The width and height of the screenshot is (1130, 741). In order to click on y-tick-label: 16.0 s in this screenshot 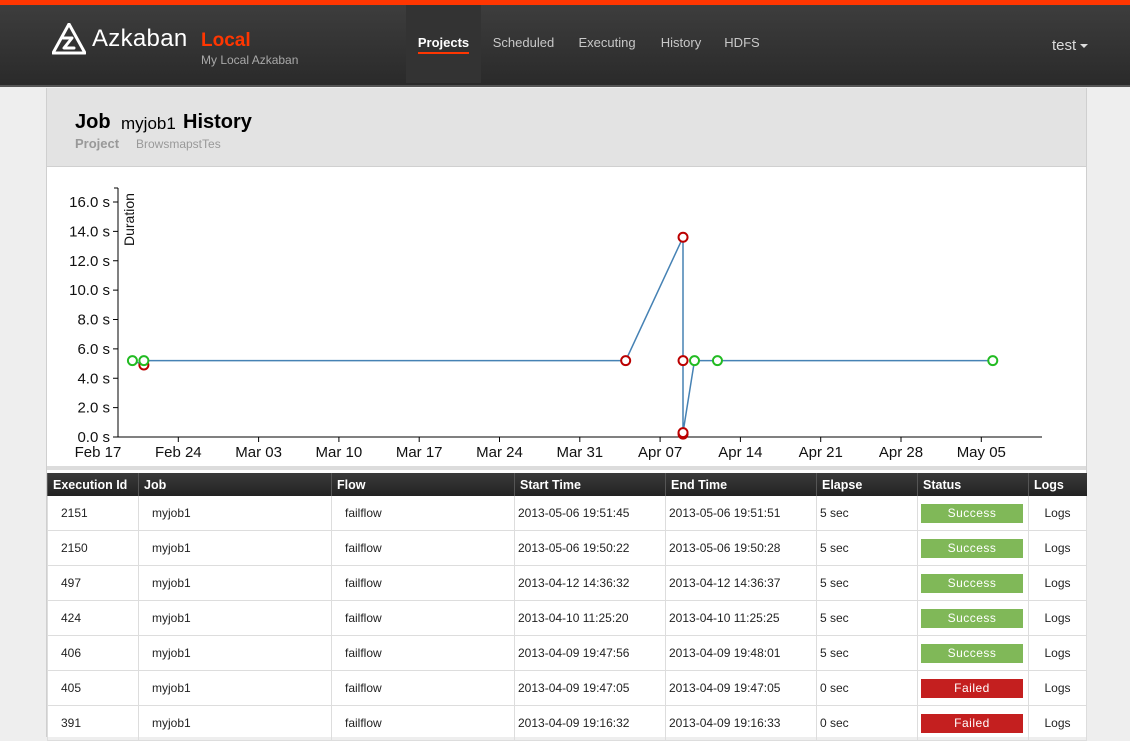, I will do `click(89, 202)`.